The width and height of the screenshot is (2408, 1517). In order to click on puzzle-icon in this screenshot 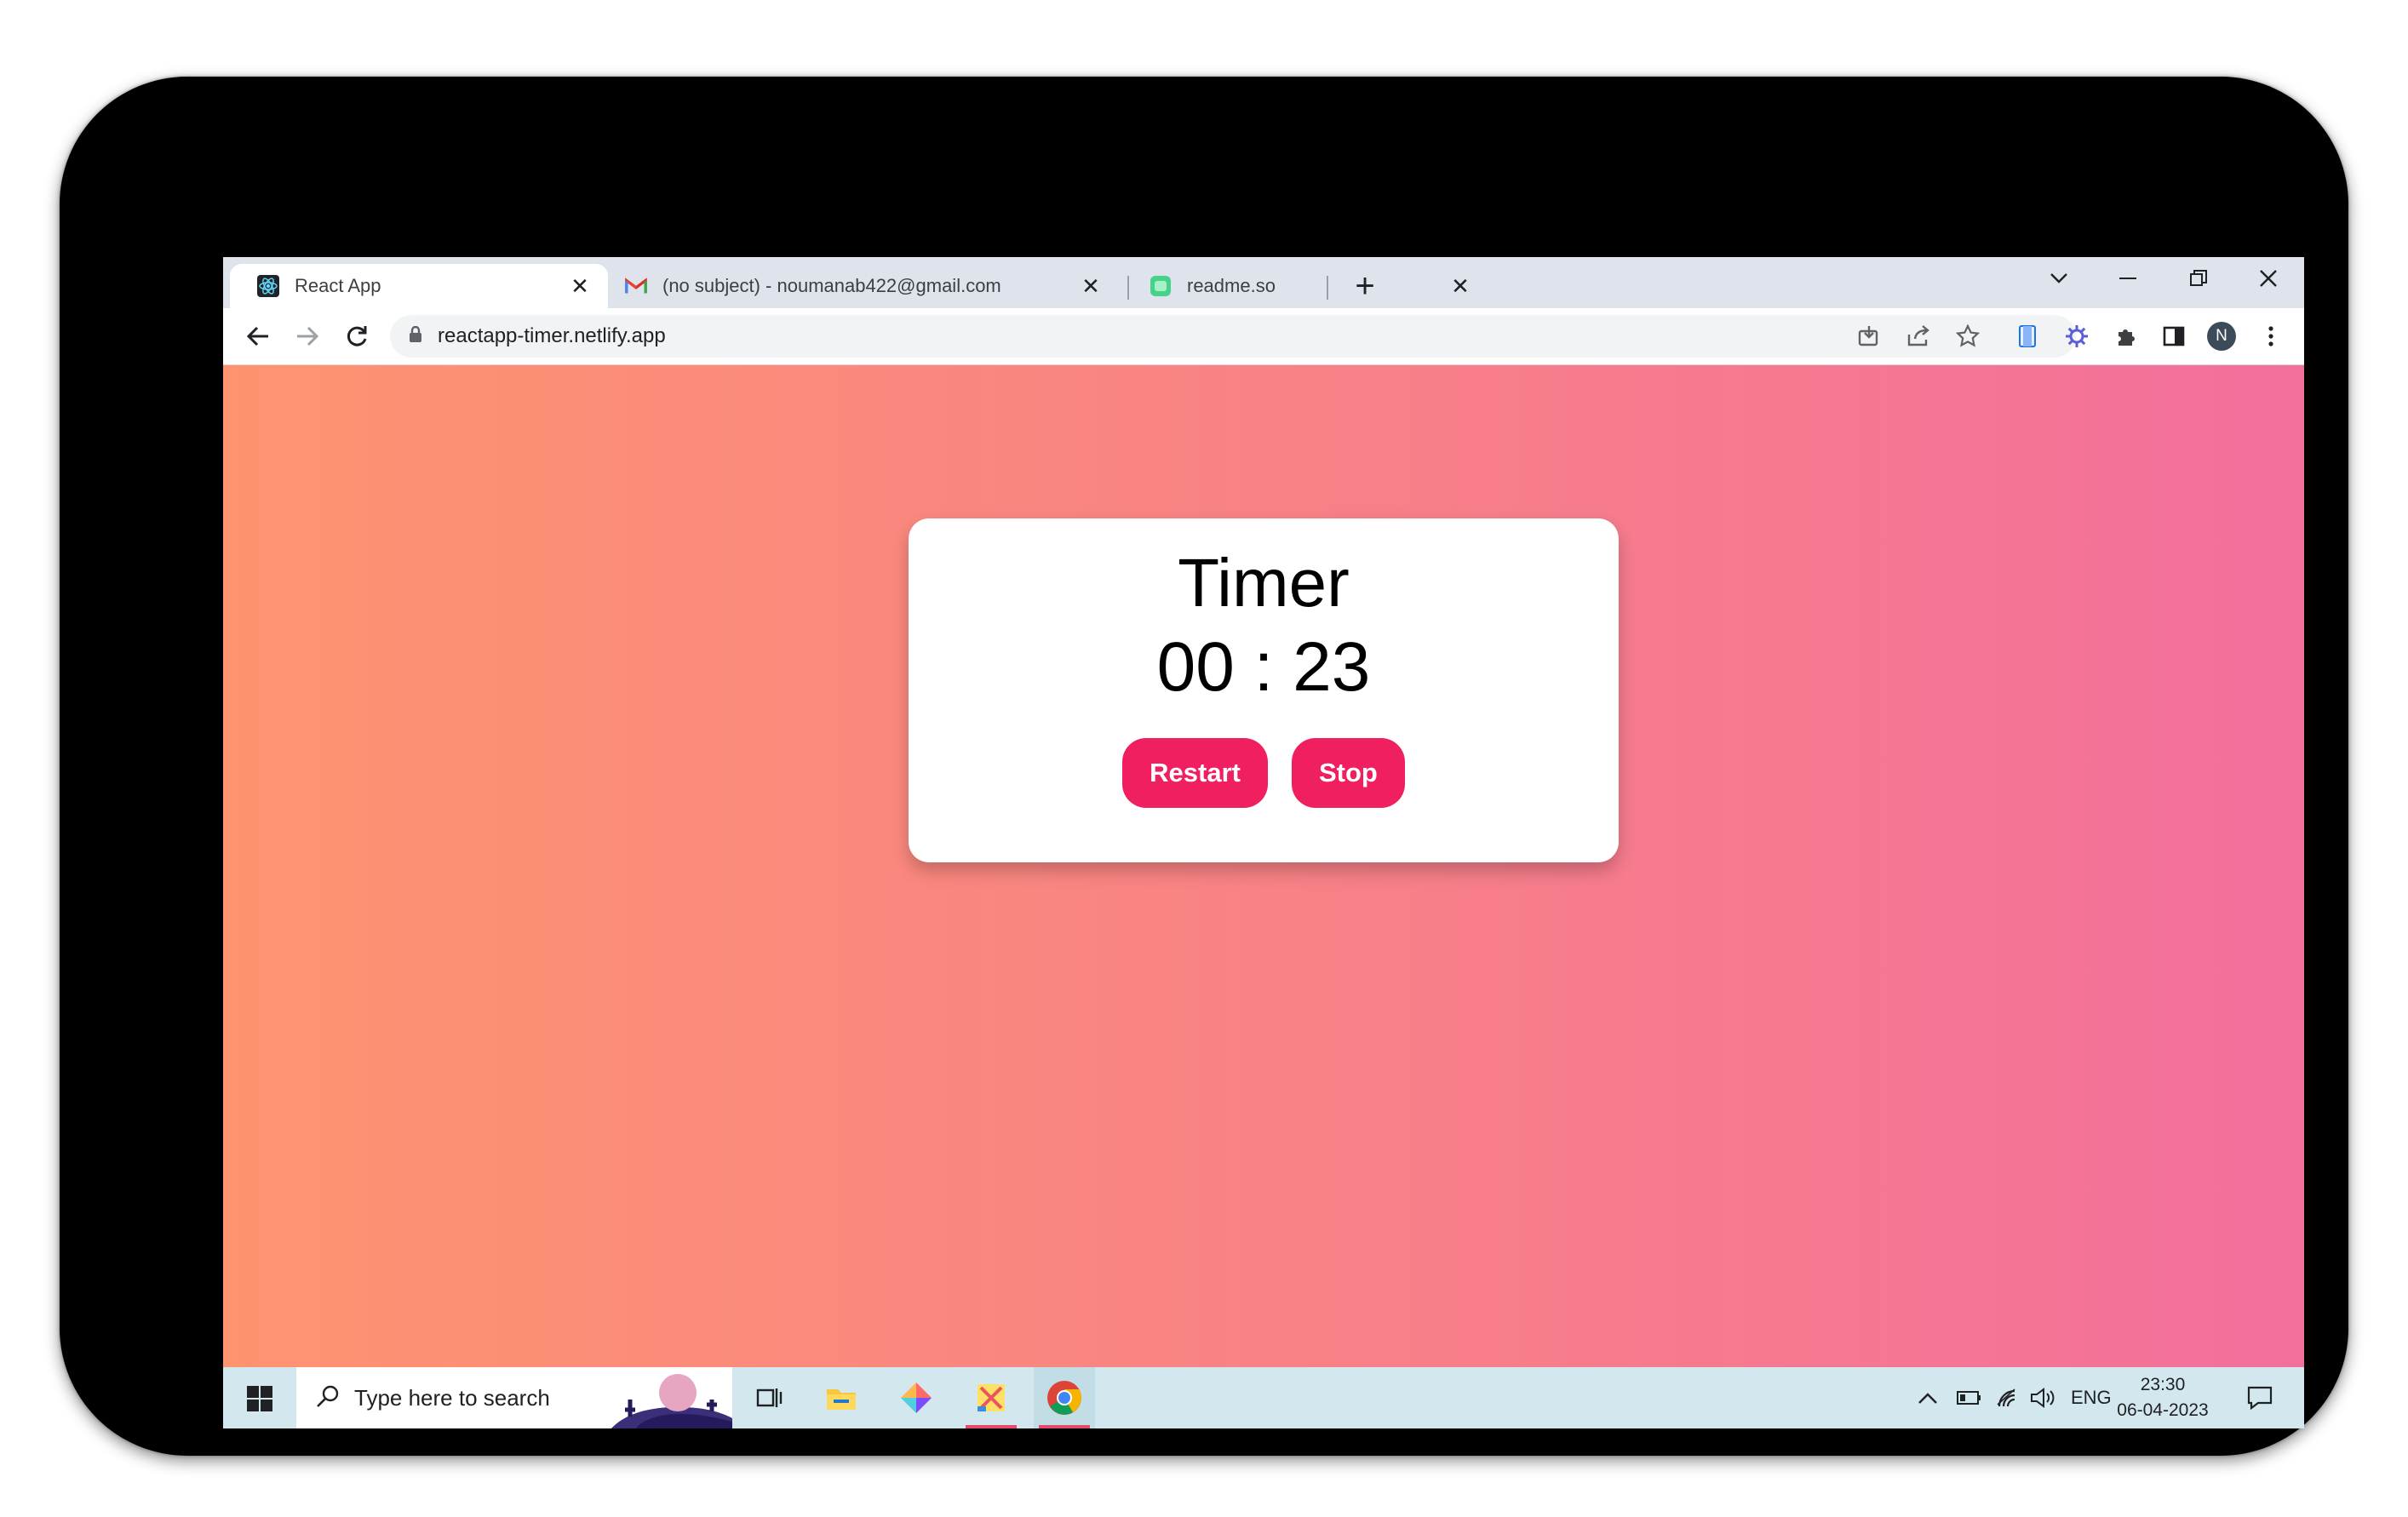, I will do `click(2126, 336)`.